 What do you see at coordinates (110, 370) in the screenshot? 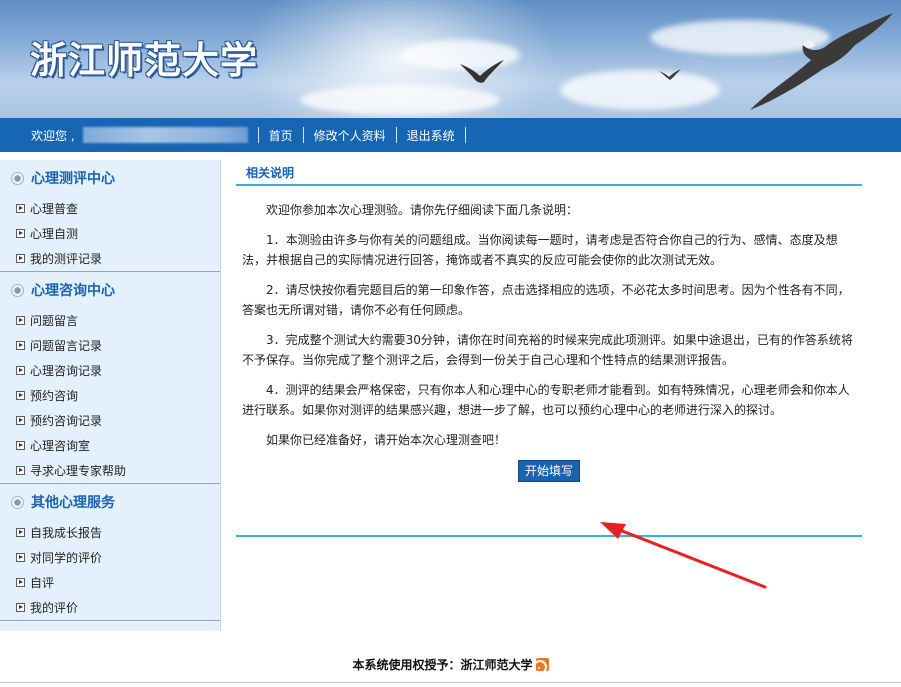
I see `sidebar-item-consult-records: 心理咨询记录` at bounding box center [110, 370].